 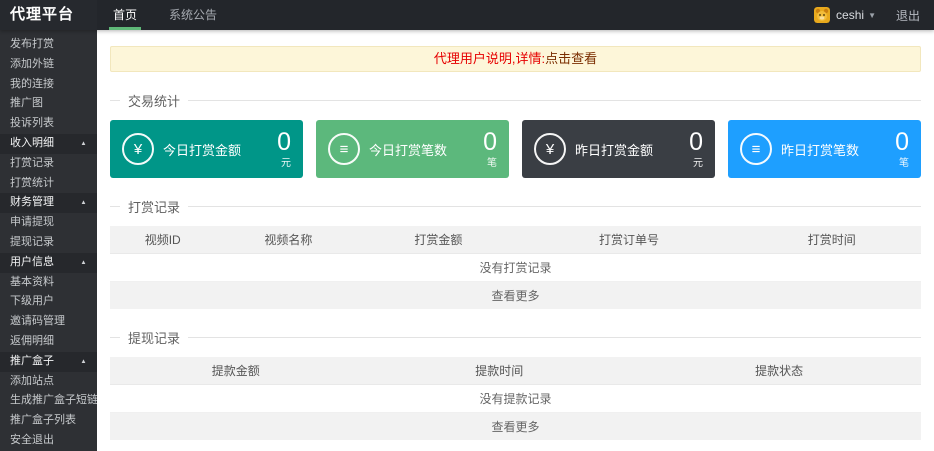 What do you see at coordinates (32, 202) in the screenshot?
I see `sidebar-section-label: 财务管理` at bounding box center [32, 202].